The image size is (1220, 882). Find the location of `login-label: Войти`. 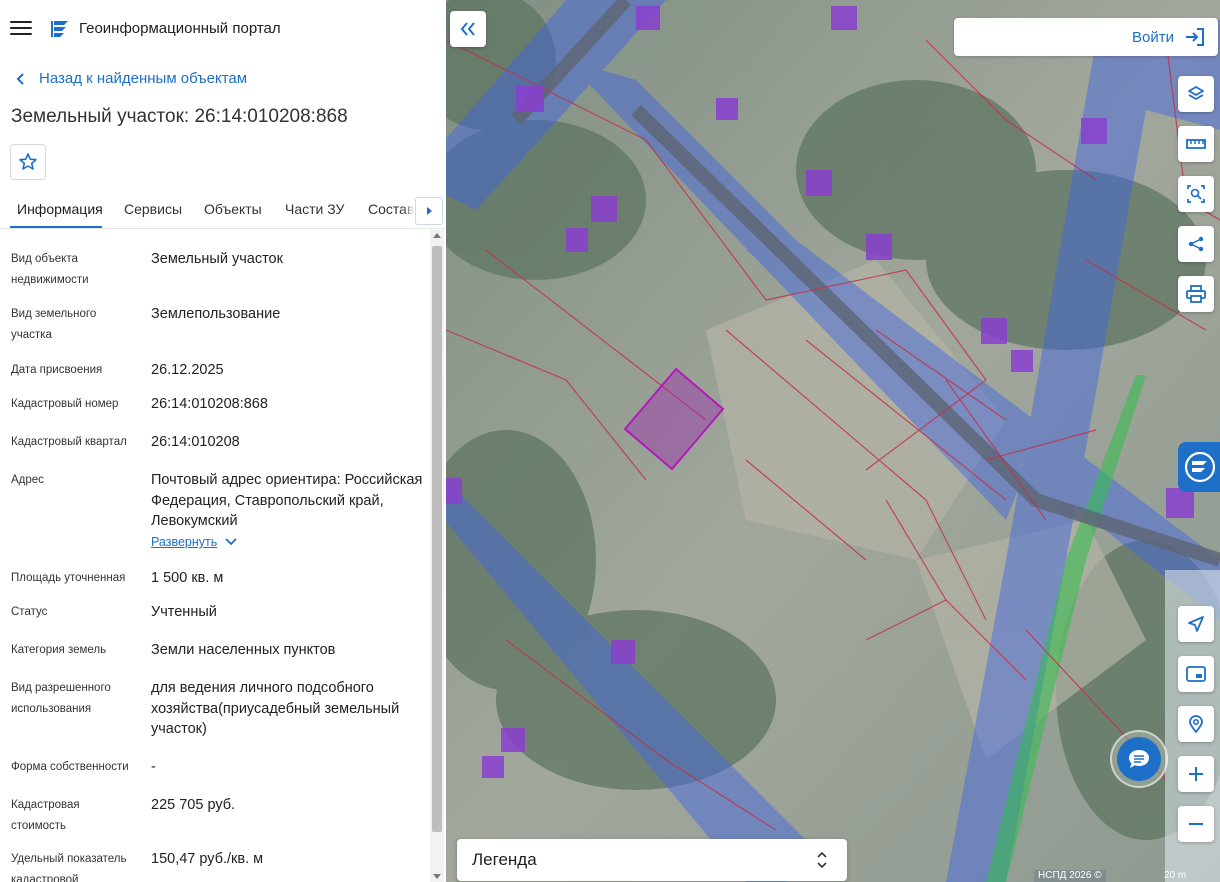

login-label: Войти is located at coordinates (1153, 37).